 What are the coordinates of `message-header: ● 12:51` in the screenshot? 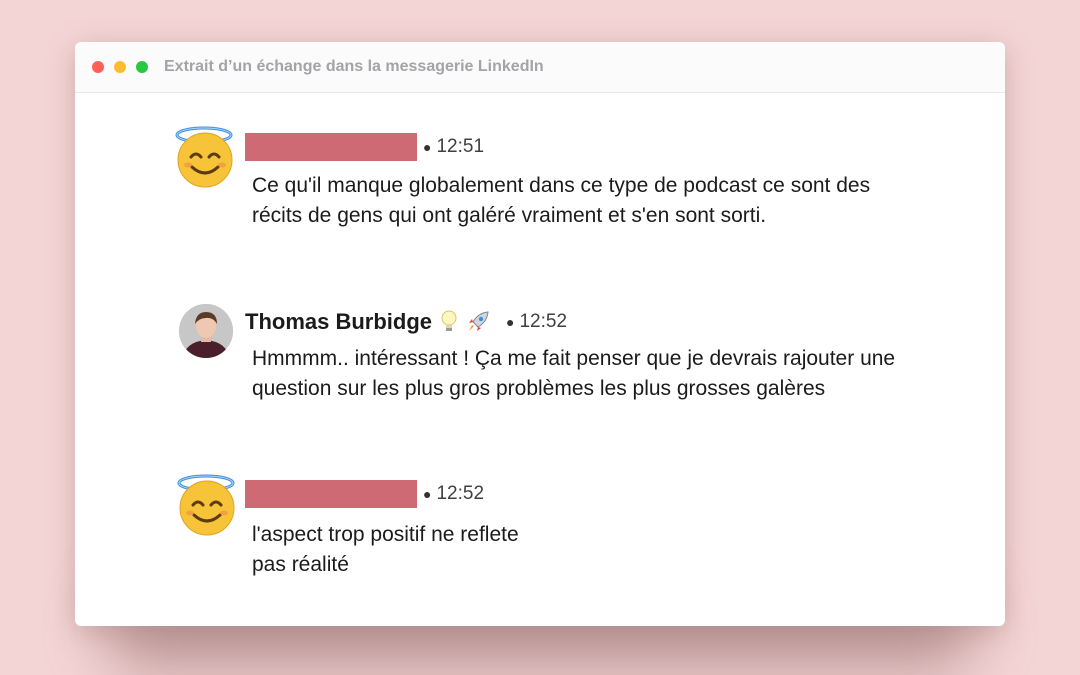 It's located at (364, 147).